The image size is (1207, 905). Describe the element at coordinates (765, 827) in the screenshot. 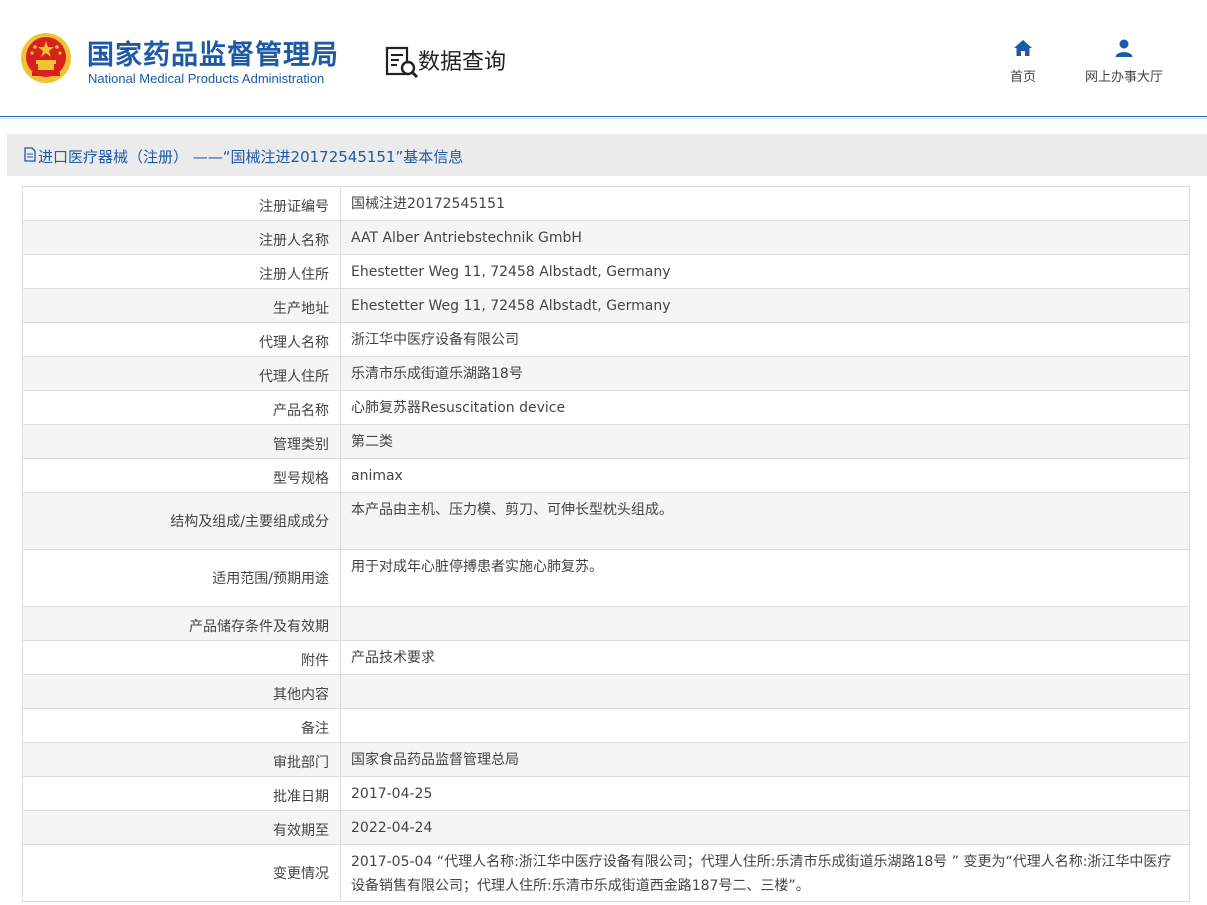

I see `field-value: 2022-04-24` at that location.